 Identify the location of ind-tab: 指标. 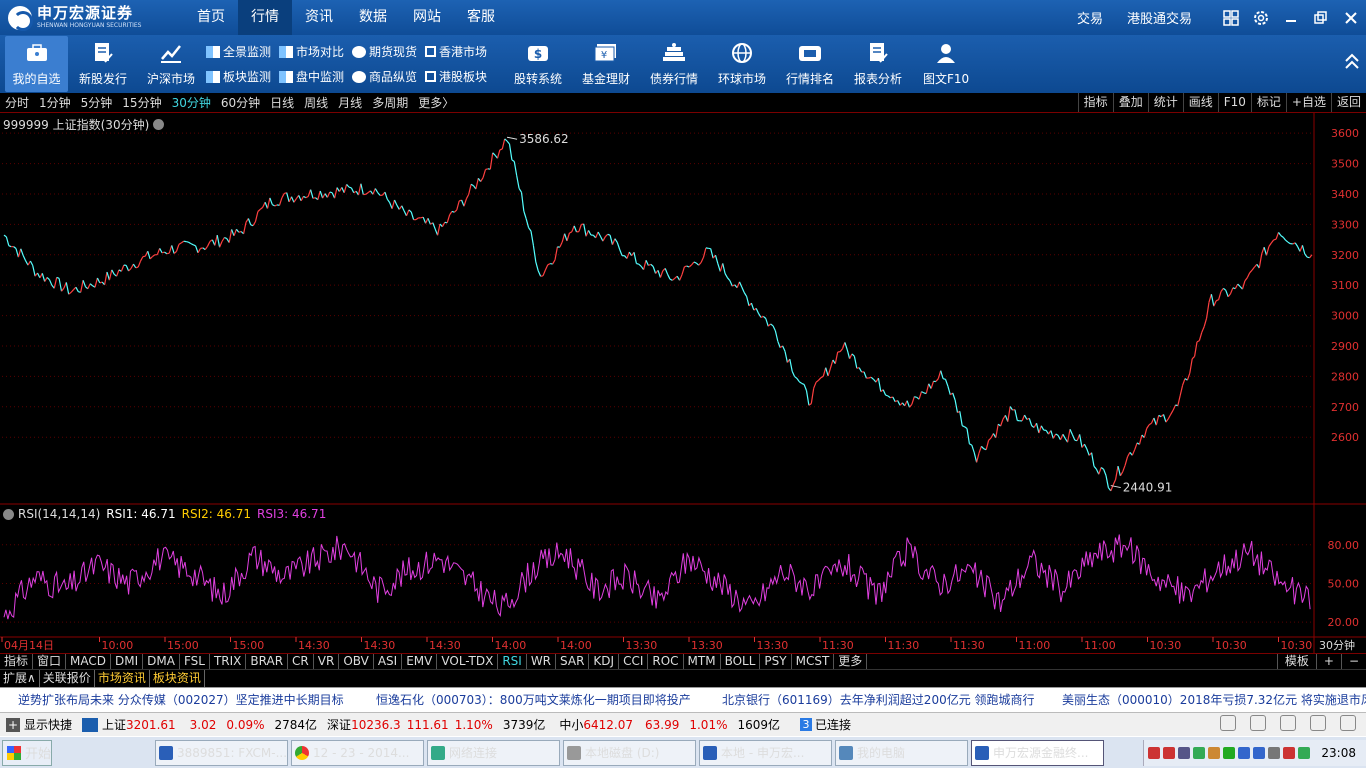
(17, 661).